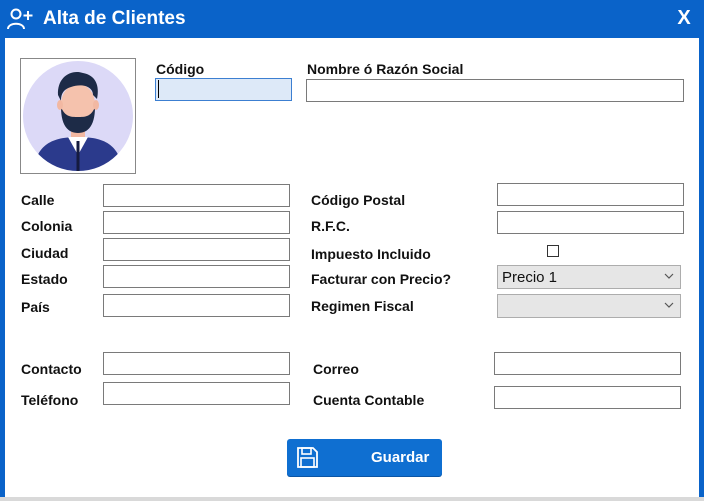  I want to click on correo-label: Correo, so click(336, 369).